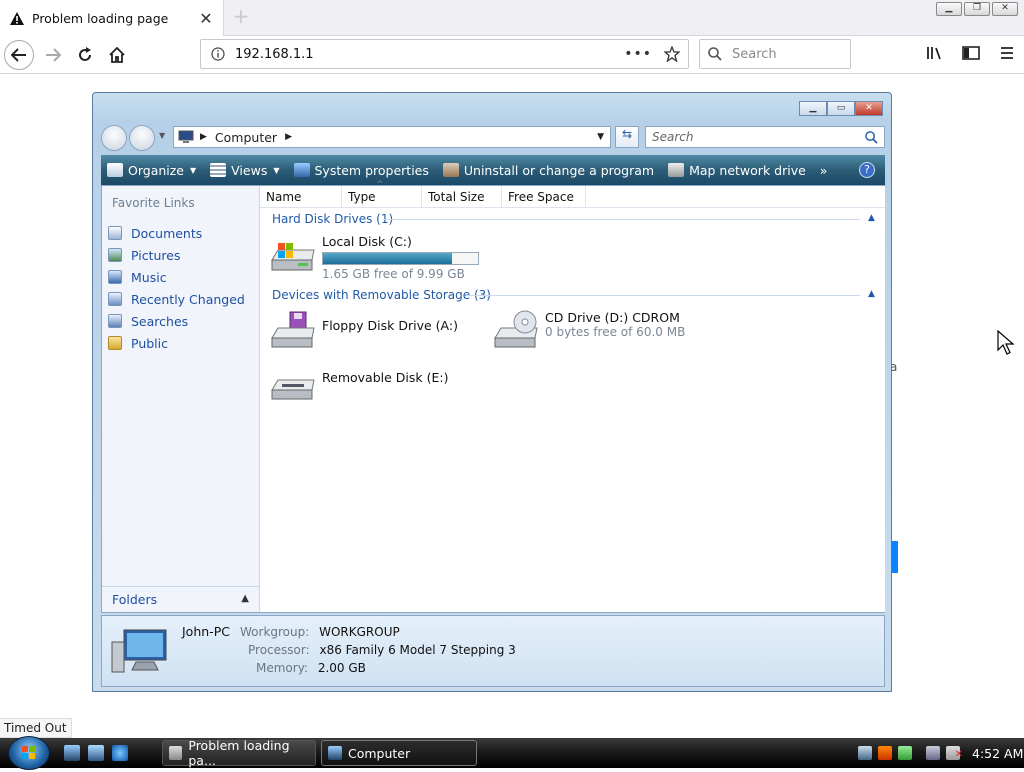 The image size is (1024, 772). What do you see at coordinates (249, 170) in the screenshot?
I see `views-label: Views` at bounding box center [249, 170].